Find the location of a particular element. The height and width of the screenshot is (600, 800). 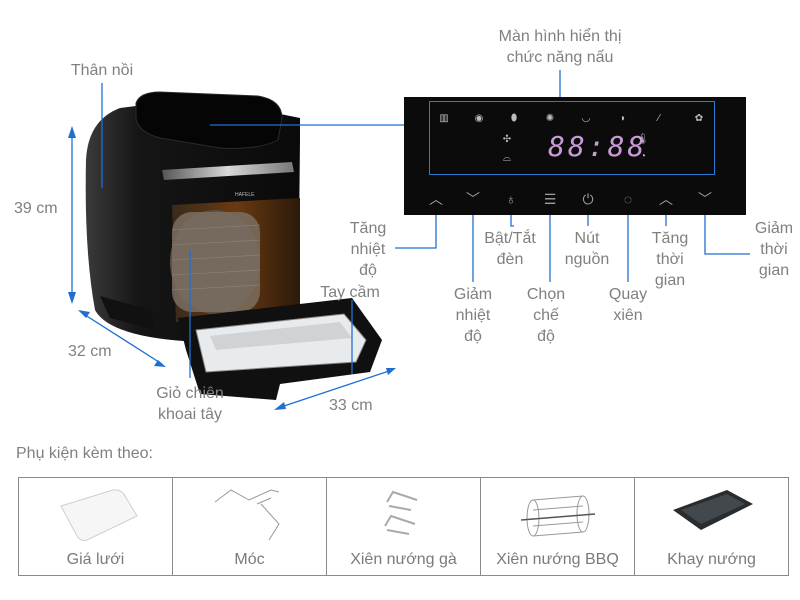

label-time-down: Giảm thời gian is located at coordinates (774, 249).